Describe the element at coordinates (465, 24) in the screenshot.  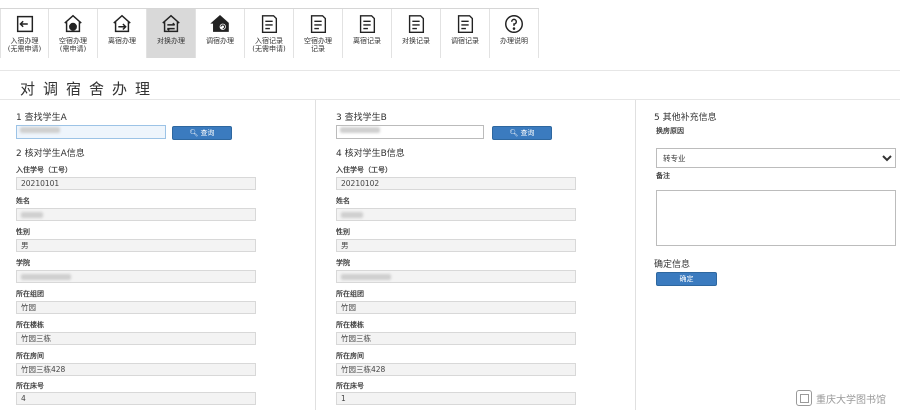
I see `doc-adjust-icon` at that location.